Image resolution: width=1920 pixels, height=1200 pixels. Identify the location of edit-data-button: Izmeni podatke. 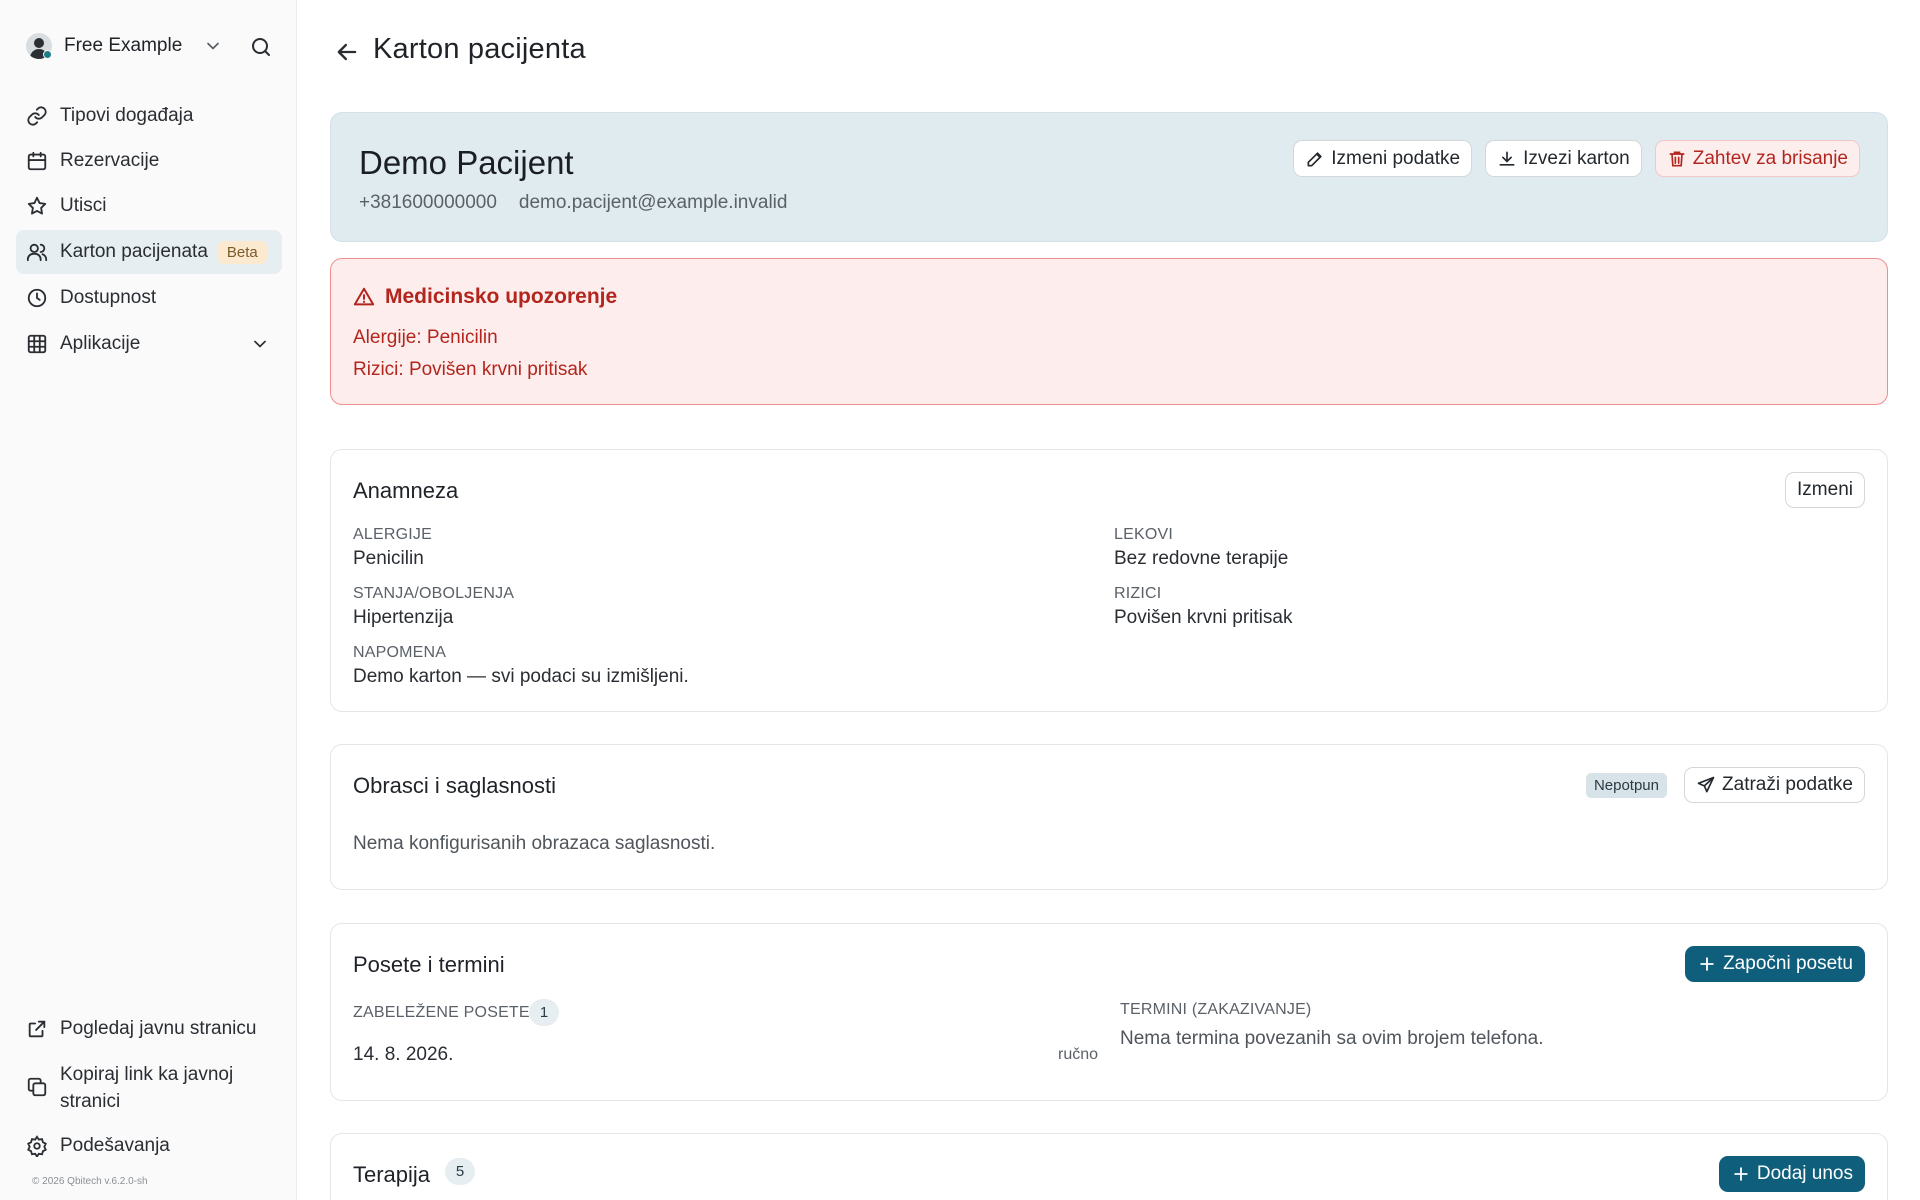
(1383, 158).